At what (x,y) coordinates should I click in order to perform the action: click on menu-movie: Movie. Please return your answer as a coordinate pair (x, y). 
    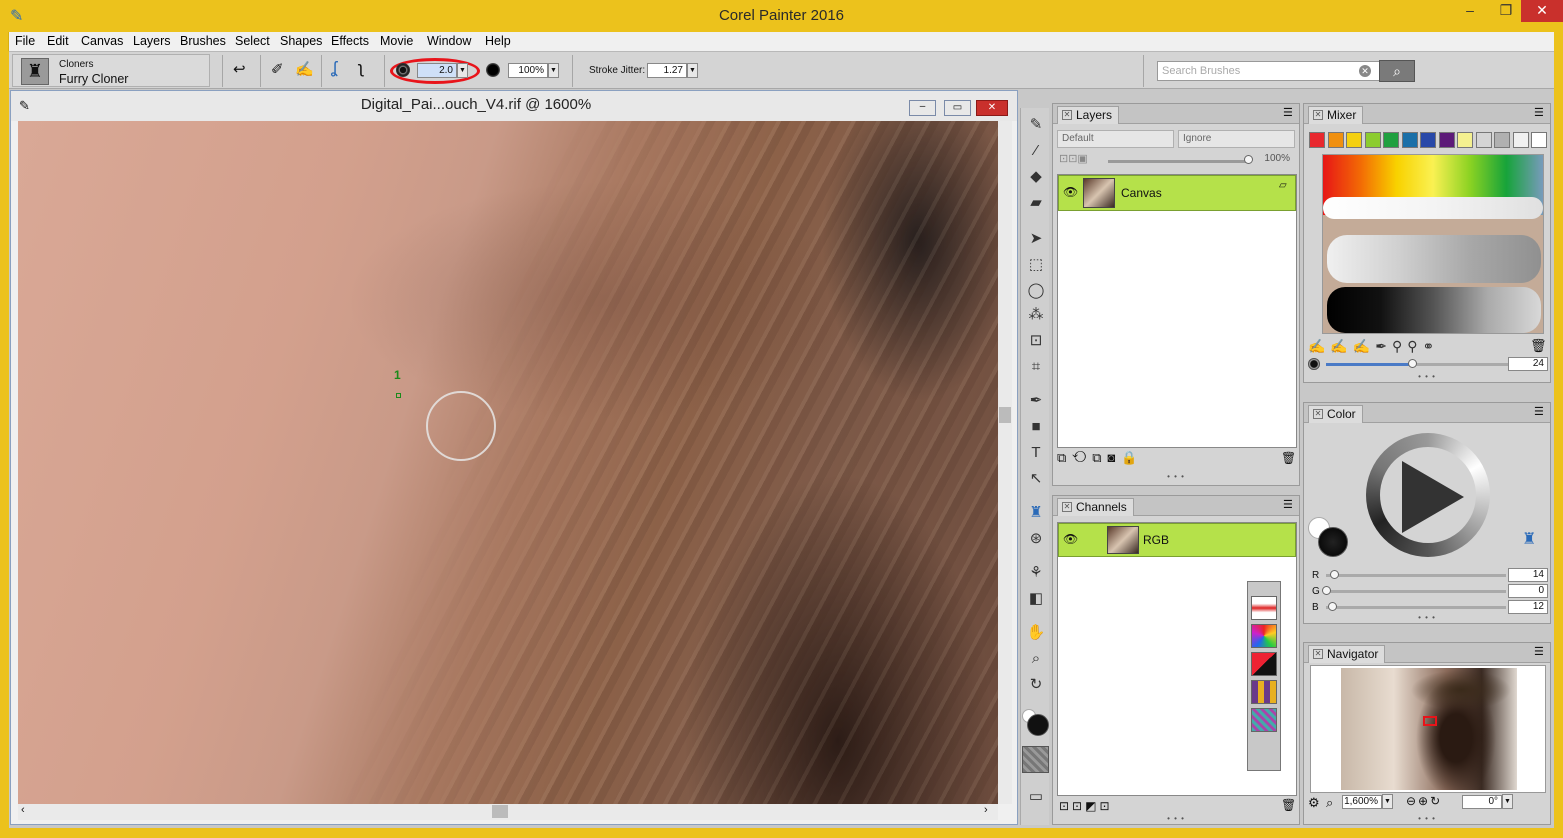
    Looking at the image, I should click on (396, 41).